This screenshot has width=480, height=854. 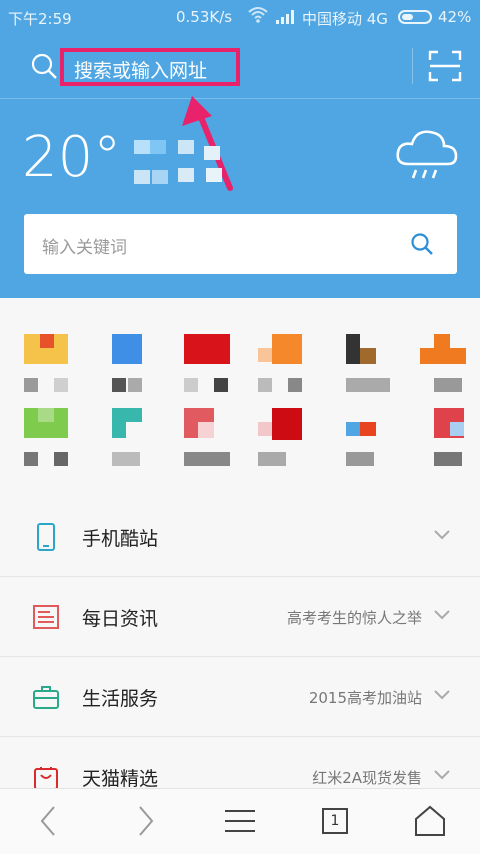 I want to click on keyword-search-box: 输入关键词, so click(x=240, y=244).